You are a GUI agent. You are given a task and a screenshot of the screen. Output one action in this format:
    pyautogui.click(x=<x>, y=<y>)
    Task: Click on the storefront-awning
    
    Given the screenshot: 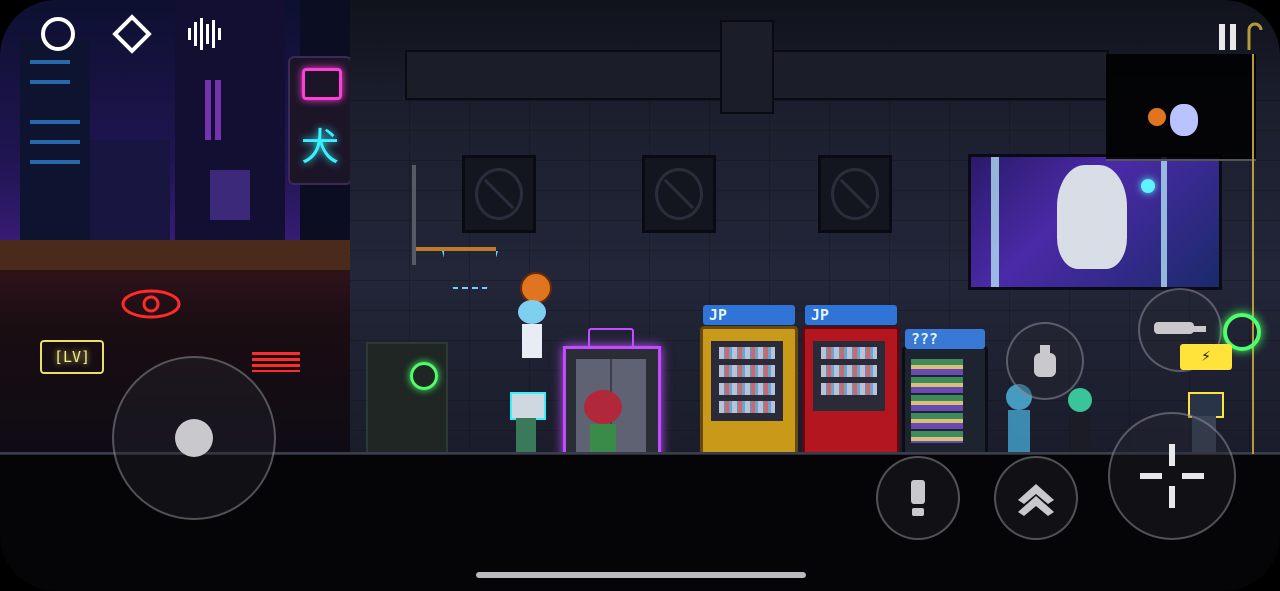 What is the action you would take?
    pyautogui.click(x=175, y=256)
    